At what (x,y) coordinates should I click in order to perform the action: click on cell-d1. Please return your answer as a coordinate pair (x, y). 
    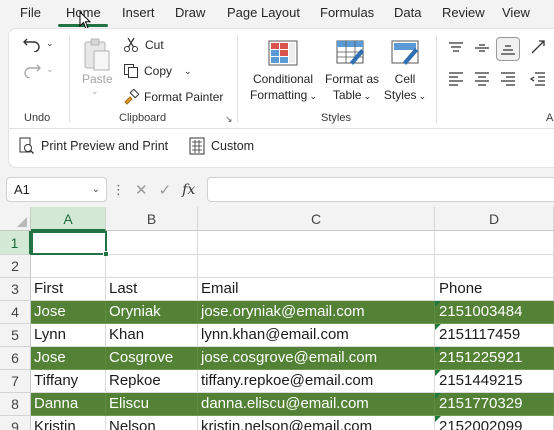
    Looking at the image, I should click on (494, 243).